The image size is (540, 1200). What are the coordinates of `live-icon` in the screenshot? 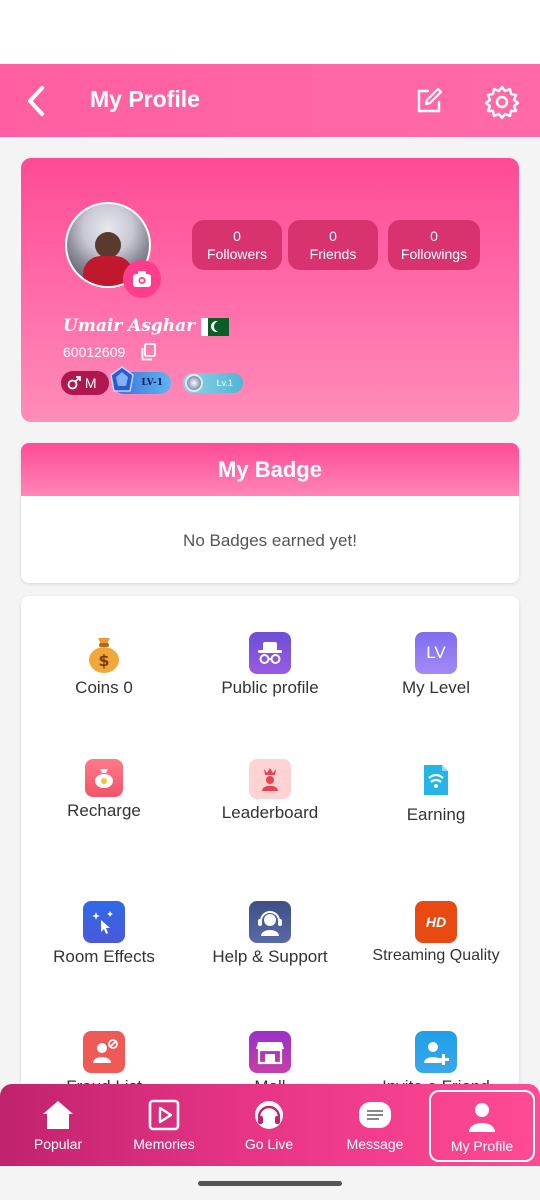 It's located at (269, 1115).